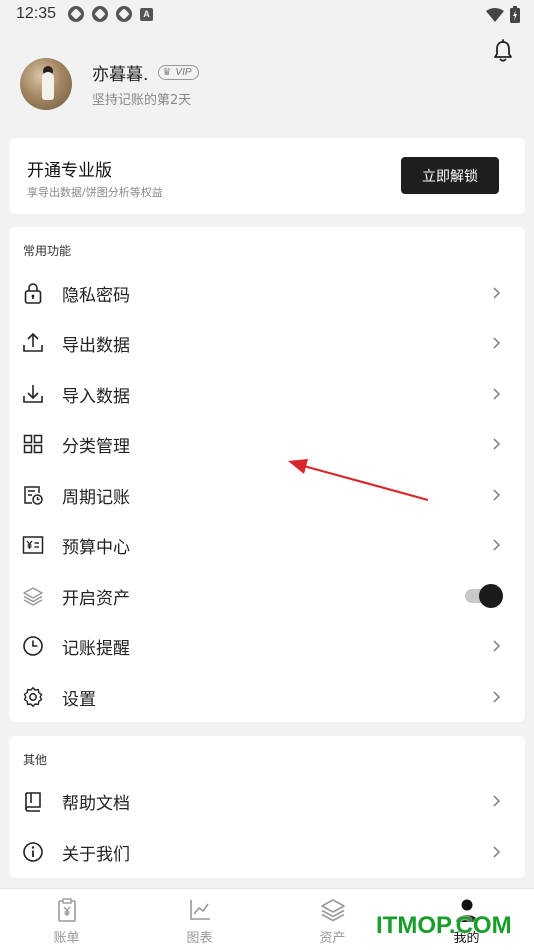  Describe the element at coordinates (96, 598) in the screenshot. I see `menu-label: 开启资产` at that location.